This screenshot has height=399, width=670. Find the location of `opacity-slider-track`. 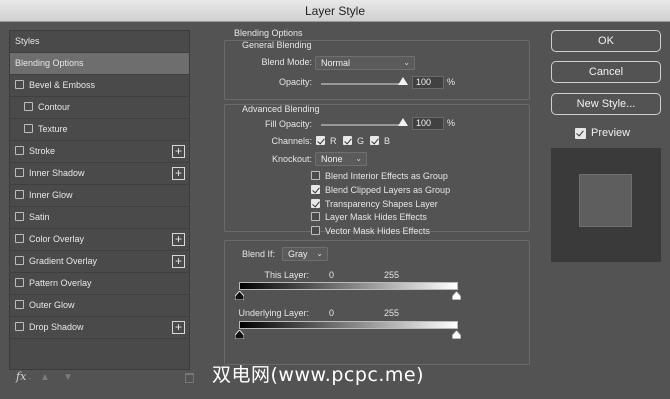

opacity-slider-track is located at coordinates (362, 84).